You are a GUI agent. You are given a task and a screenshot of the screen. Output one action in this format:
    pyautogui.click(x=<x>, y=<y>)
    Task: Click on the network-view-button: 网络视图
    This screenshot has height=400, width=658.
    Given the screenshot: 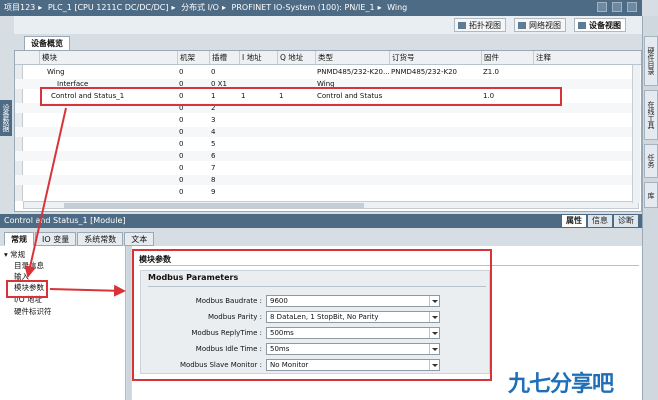 What is the action you would take?
    pyautogui.click(x=540, y=25)
    